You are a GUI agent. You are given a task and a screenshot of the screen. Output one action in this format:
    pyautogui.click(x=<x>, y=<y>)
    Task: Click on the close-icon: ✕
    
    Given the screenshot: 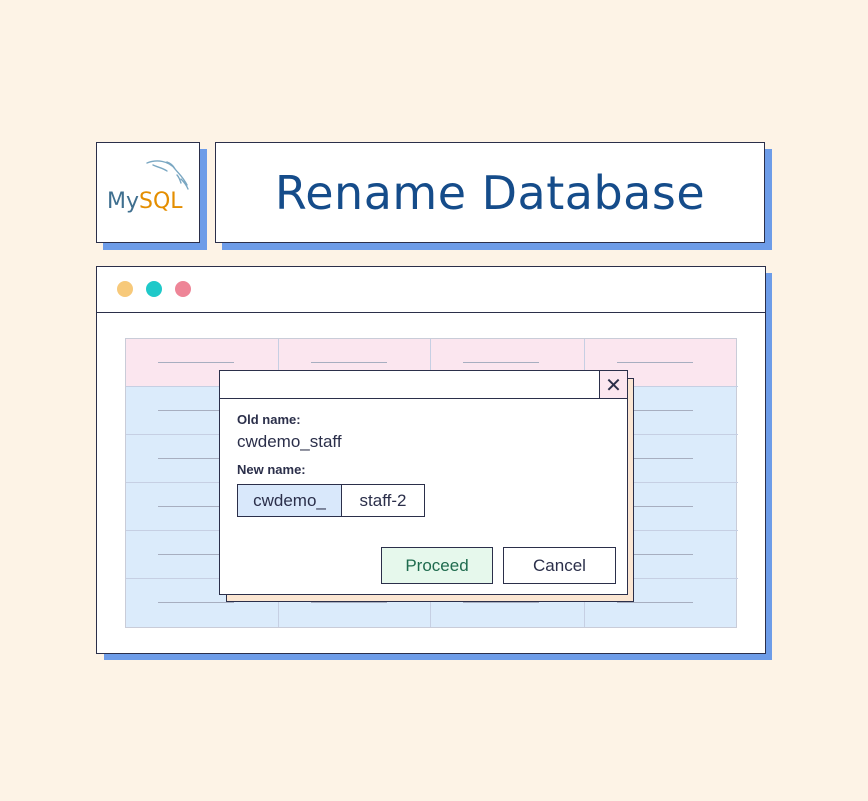 What is the action you would take?
    pyautogui.click(x=613, y=384)
    